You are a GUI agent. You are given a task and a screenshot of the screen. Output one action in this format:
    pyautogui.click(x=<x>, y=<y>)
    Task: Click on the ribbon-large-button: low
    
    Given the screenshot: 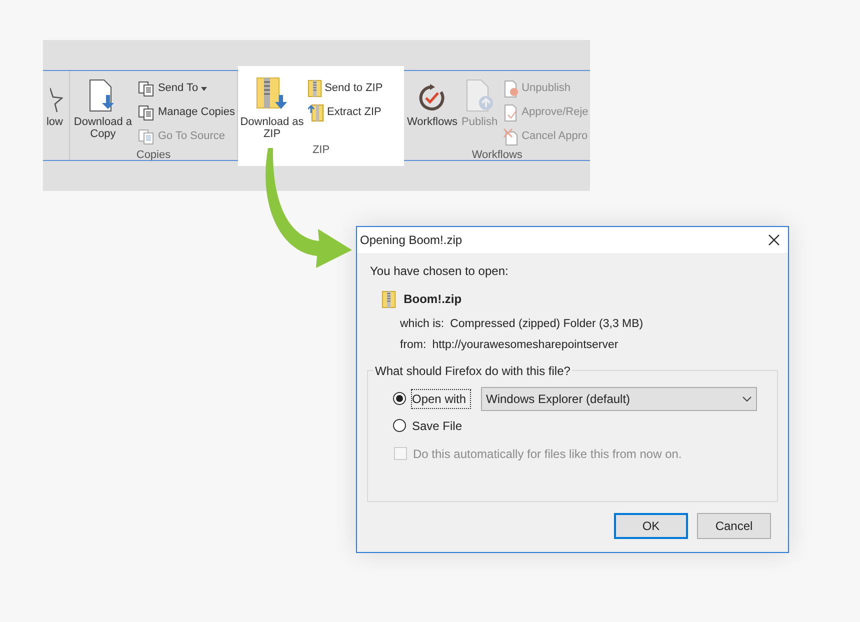 What is the action you would take?
    pyautogui.click(x=52, y=102)
    